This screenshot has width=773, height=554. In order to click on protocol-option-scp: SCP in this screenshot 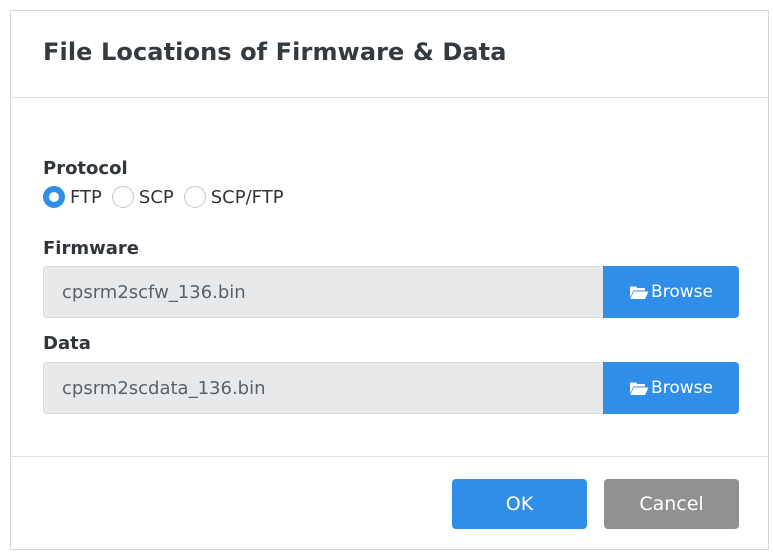, I will do `click(142, 197)`.